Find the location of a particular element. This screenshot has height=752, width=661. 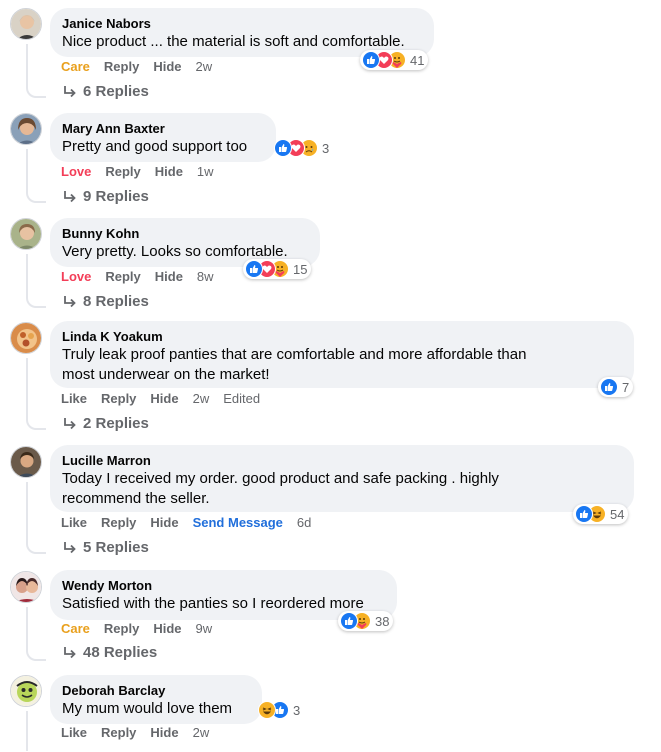

comment-actions: Like Reply Hide 2w is located at coordinates (142, 732).